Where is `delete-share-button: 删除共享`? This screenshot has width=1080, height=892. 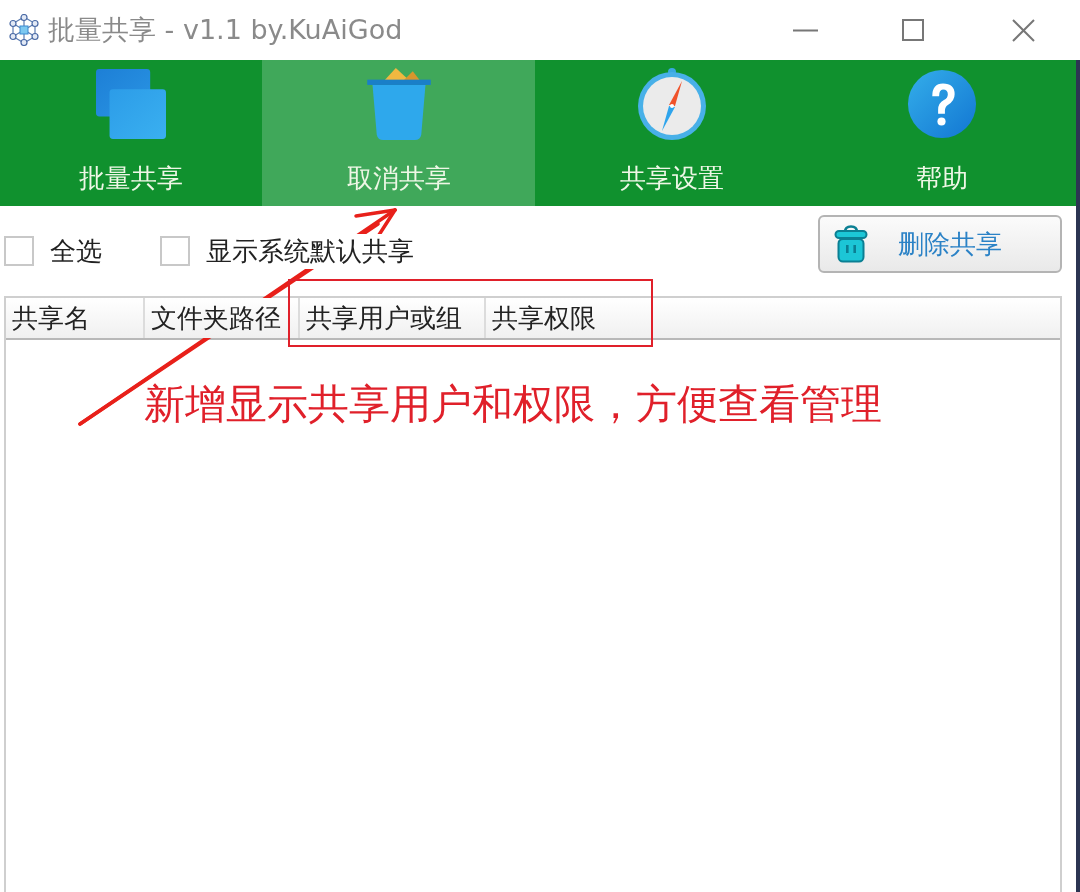 delete-share-button: 删除共享 is located at coordinates (940, 244).